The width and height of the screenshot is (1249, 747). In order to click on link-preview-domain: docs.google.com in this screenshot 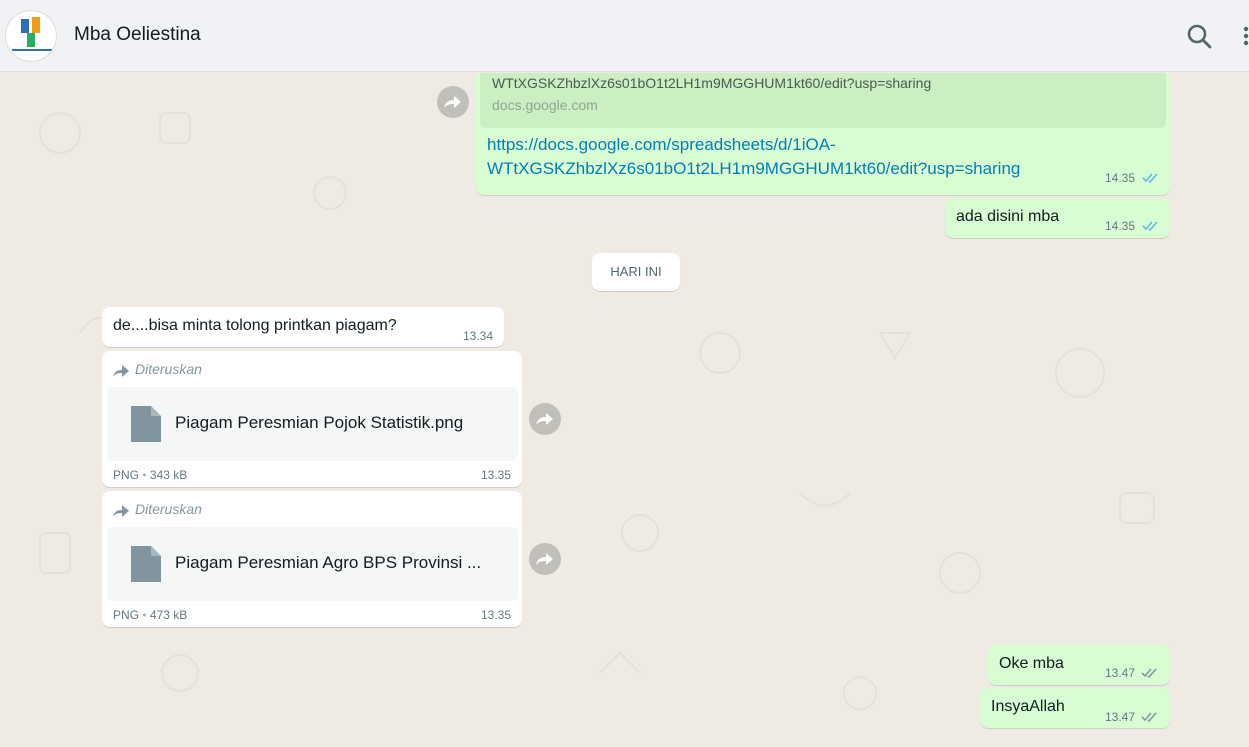, I will do `click(545, 105)`.